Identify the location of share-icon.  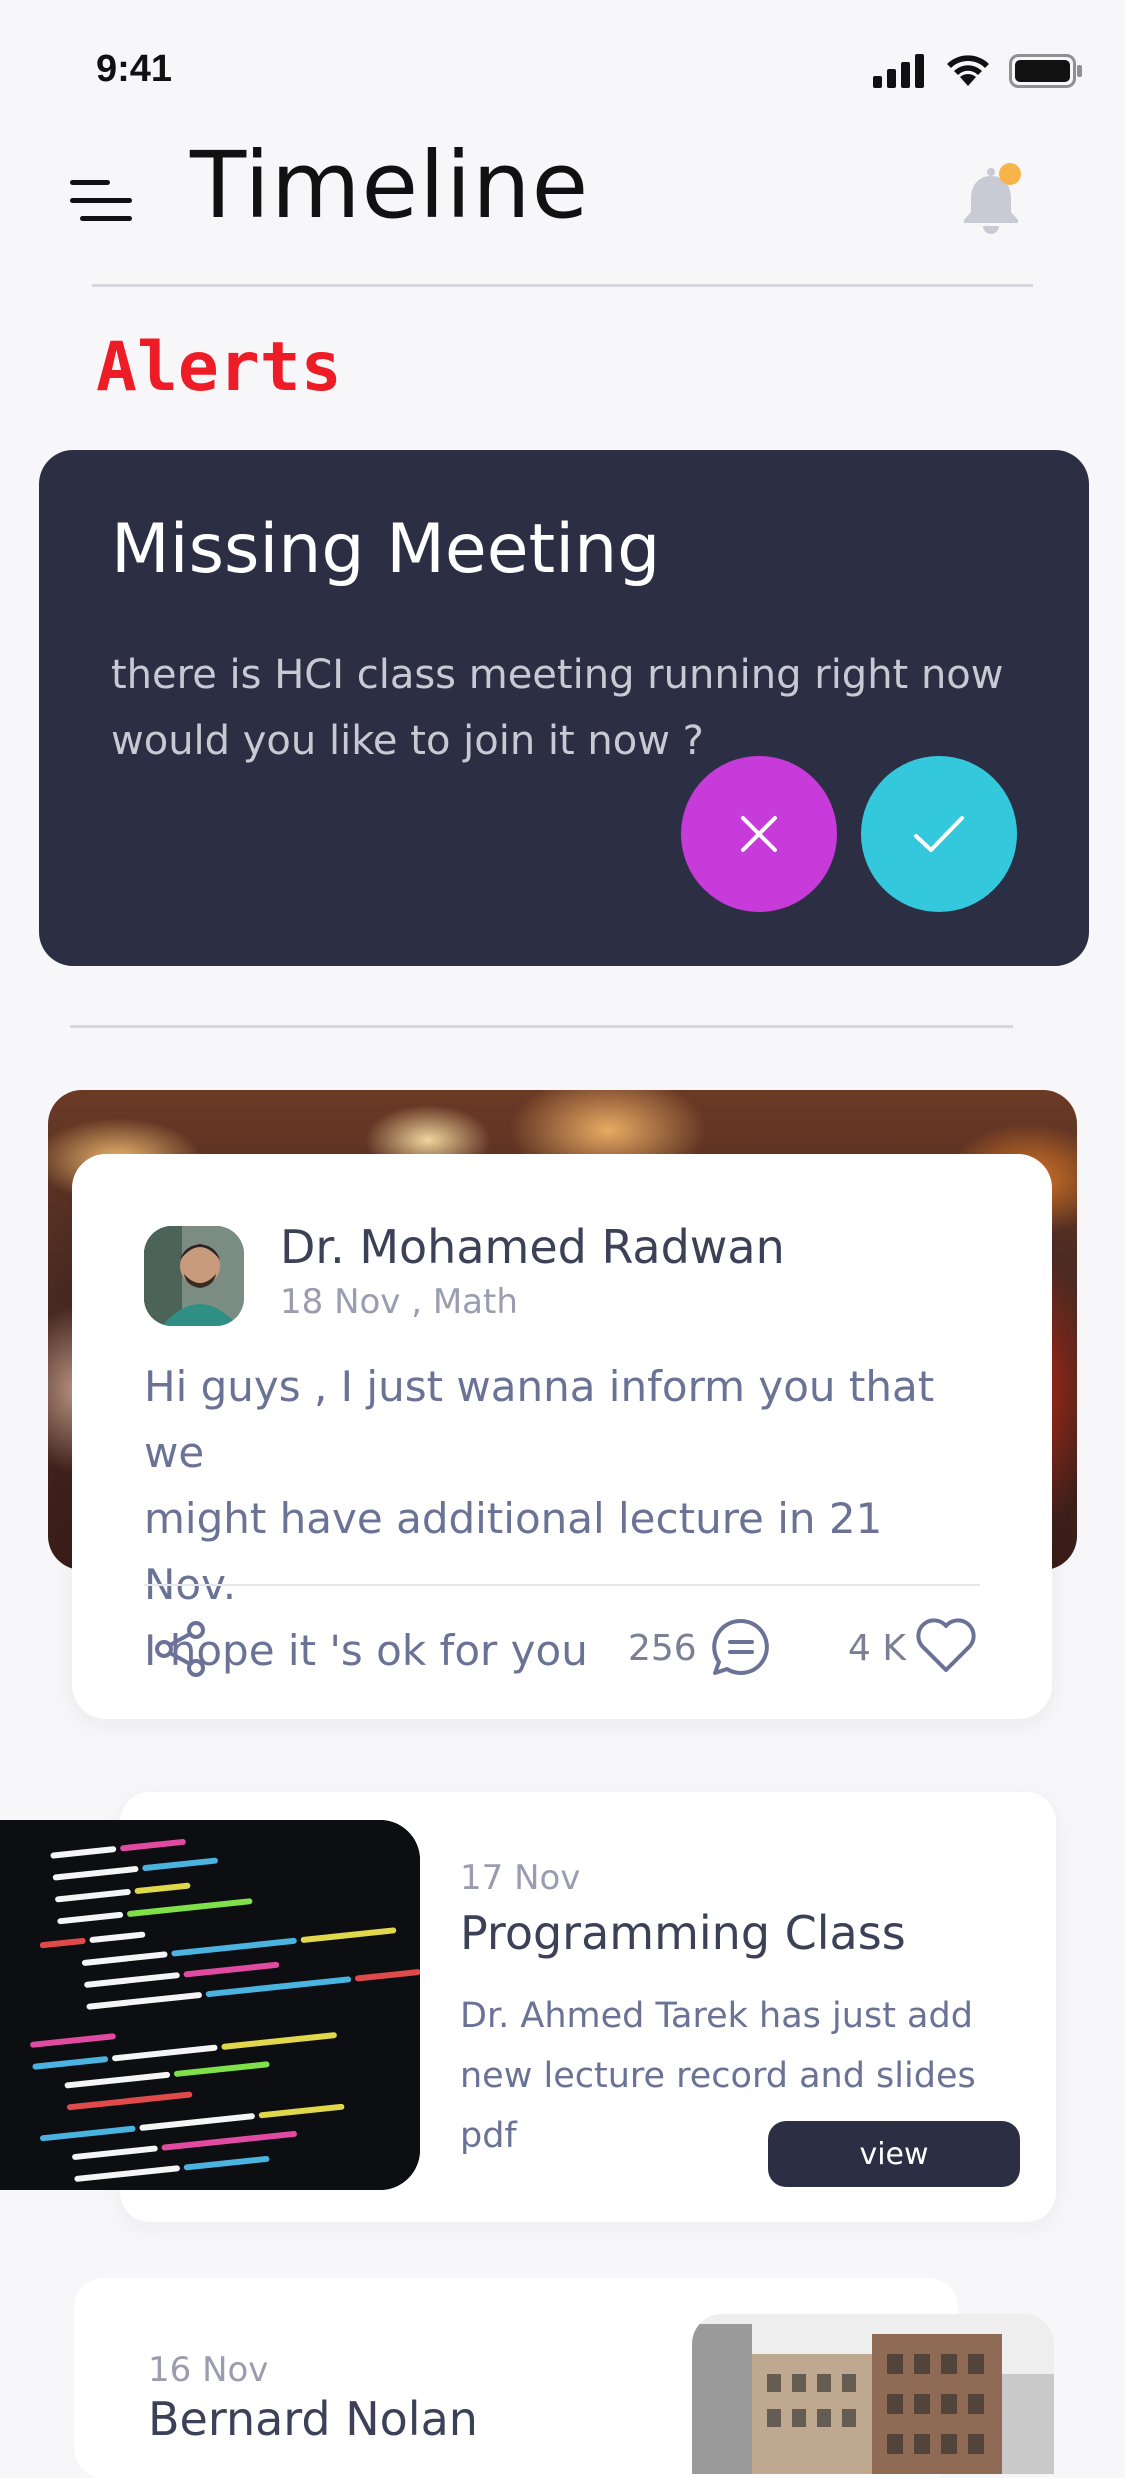
(180, 1649).